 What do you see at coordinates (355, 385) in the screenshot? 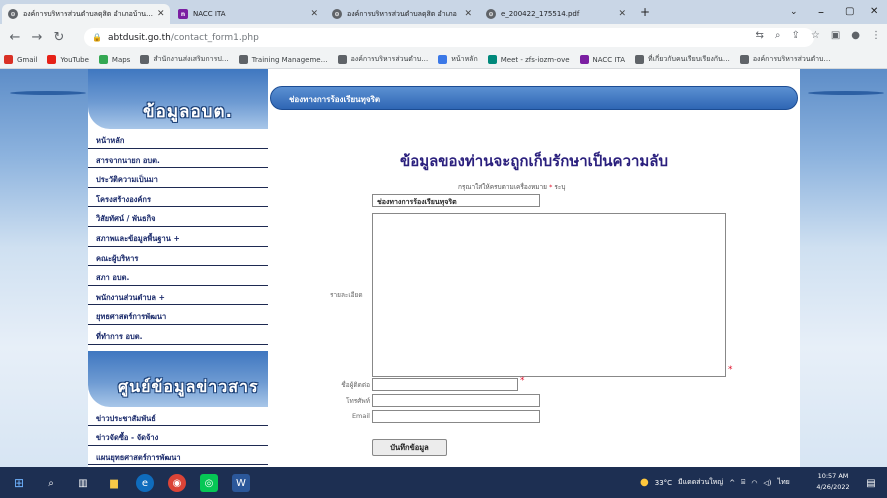
I see `contact-label: ชื่อผู้ติดต่อ` at bounding box center [355, 385].